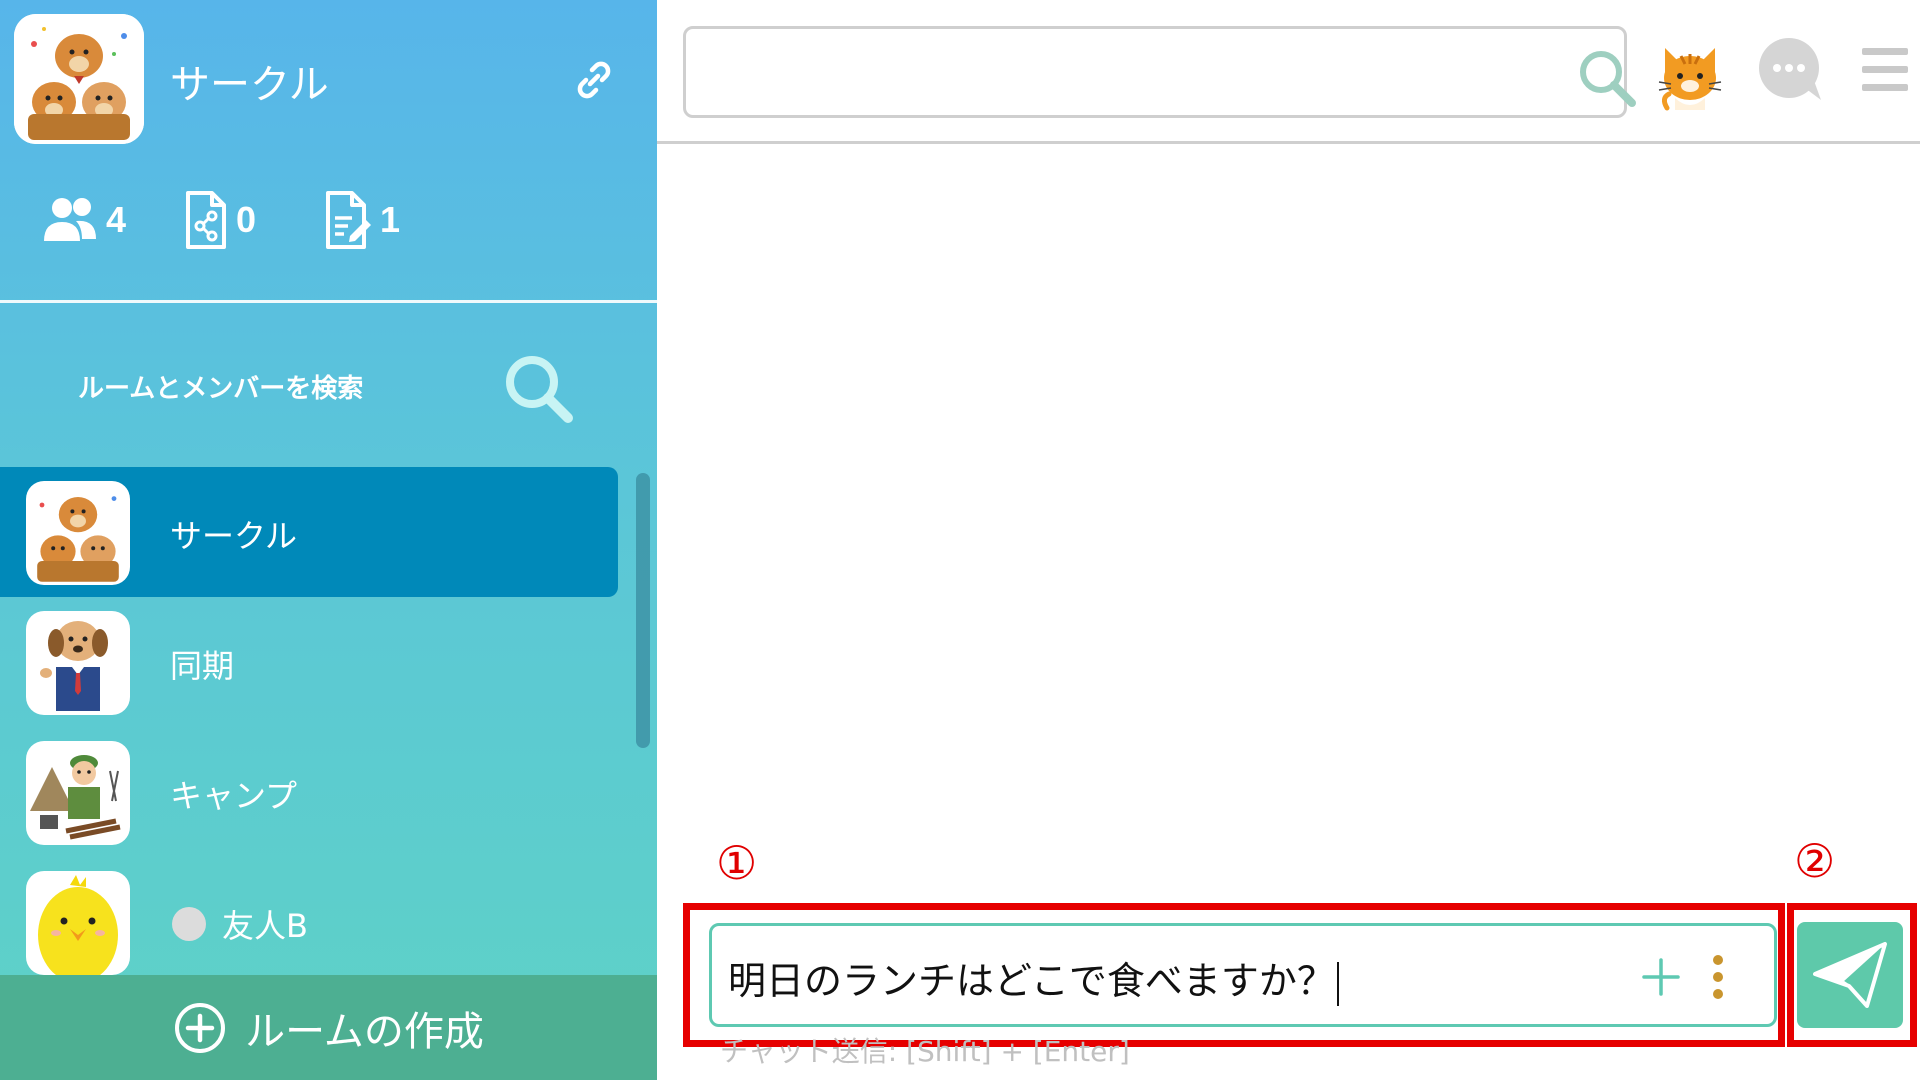 The image size is (1920, 1080). I want to click on annotation-number-1: ①, so click(737, 863).